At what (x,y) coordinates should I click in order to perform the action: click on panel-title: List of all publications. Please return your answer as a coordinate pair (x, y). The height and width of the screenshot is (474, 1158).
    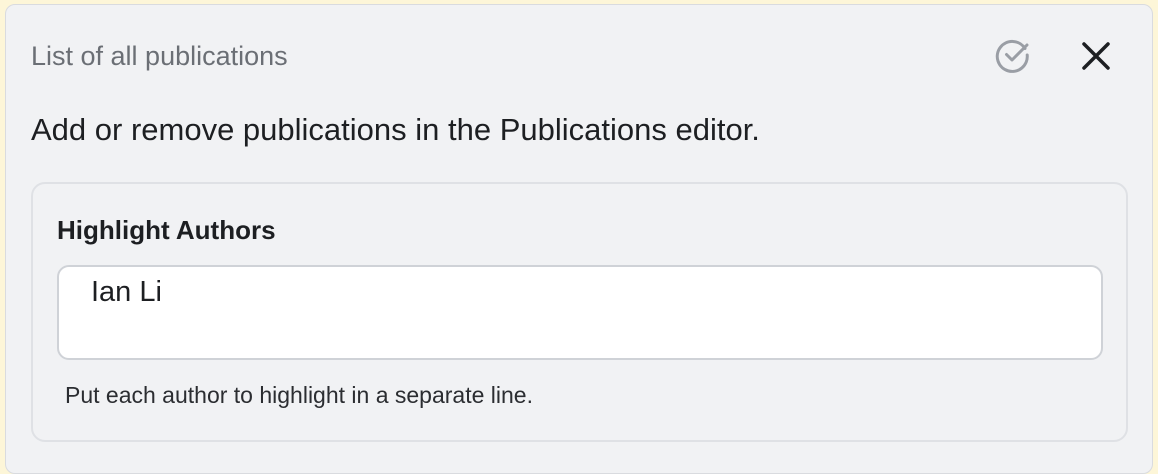
    Looking at the image, I should click on (159, 56).